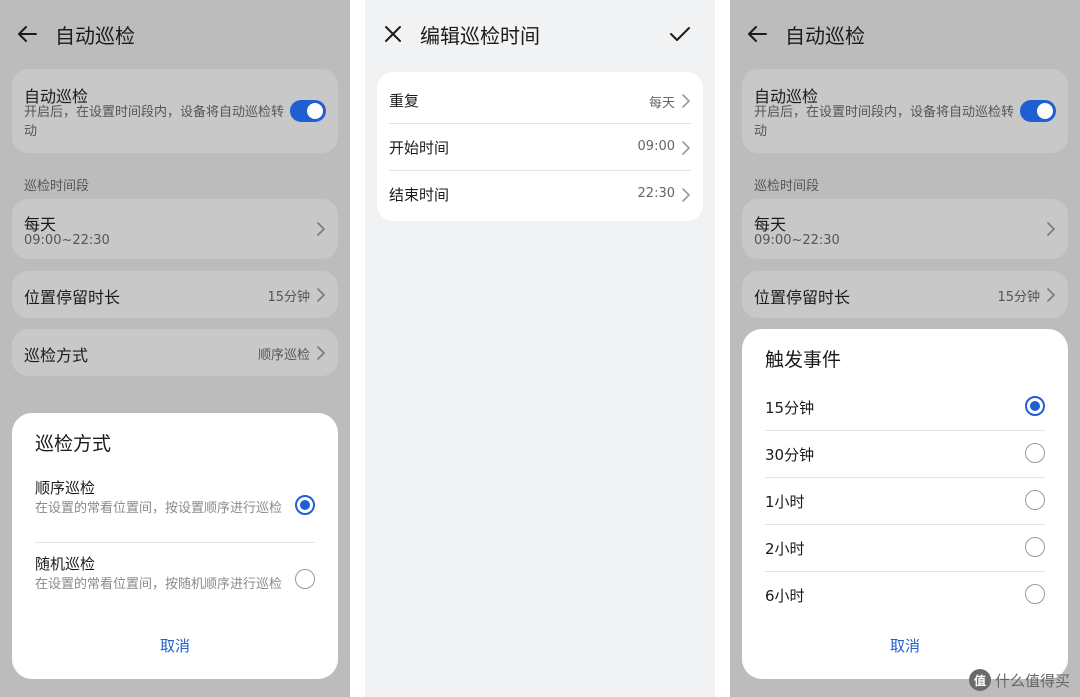  I want to click on option-30min: 30分钟, so click(905, 453).